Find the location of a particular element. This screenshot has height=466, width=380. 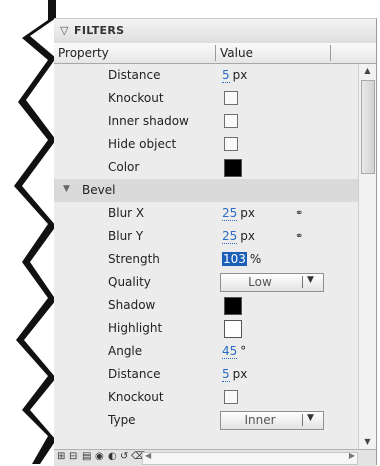

row-angle: Angle 45 ° is located at coordinates (206, 351).